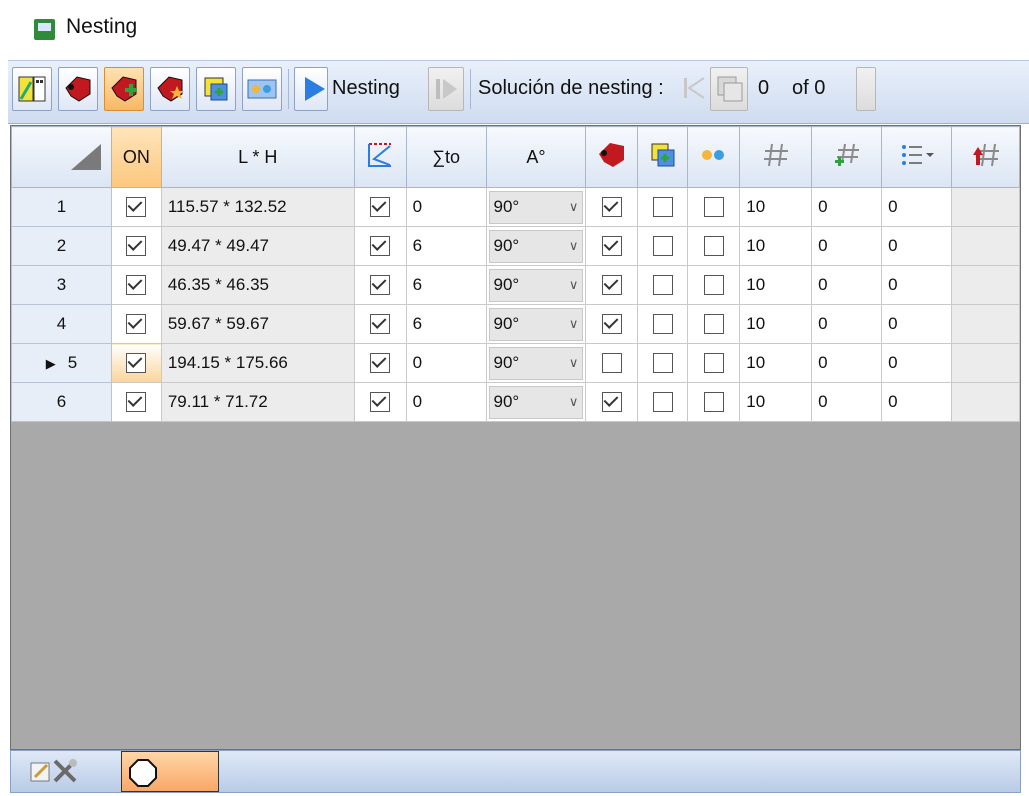  I want to click on row-number-cell: 6, so click(61, 402).